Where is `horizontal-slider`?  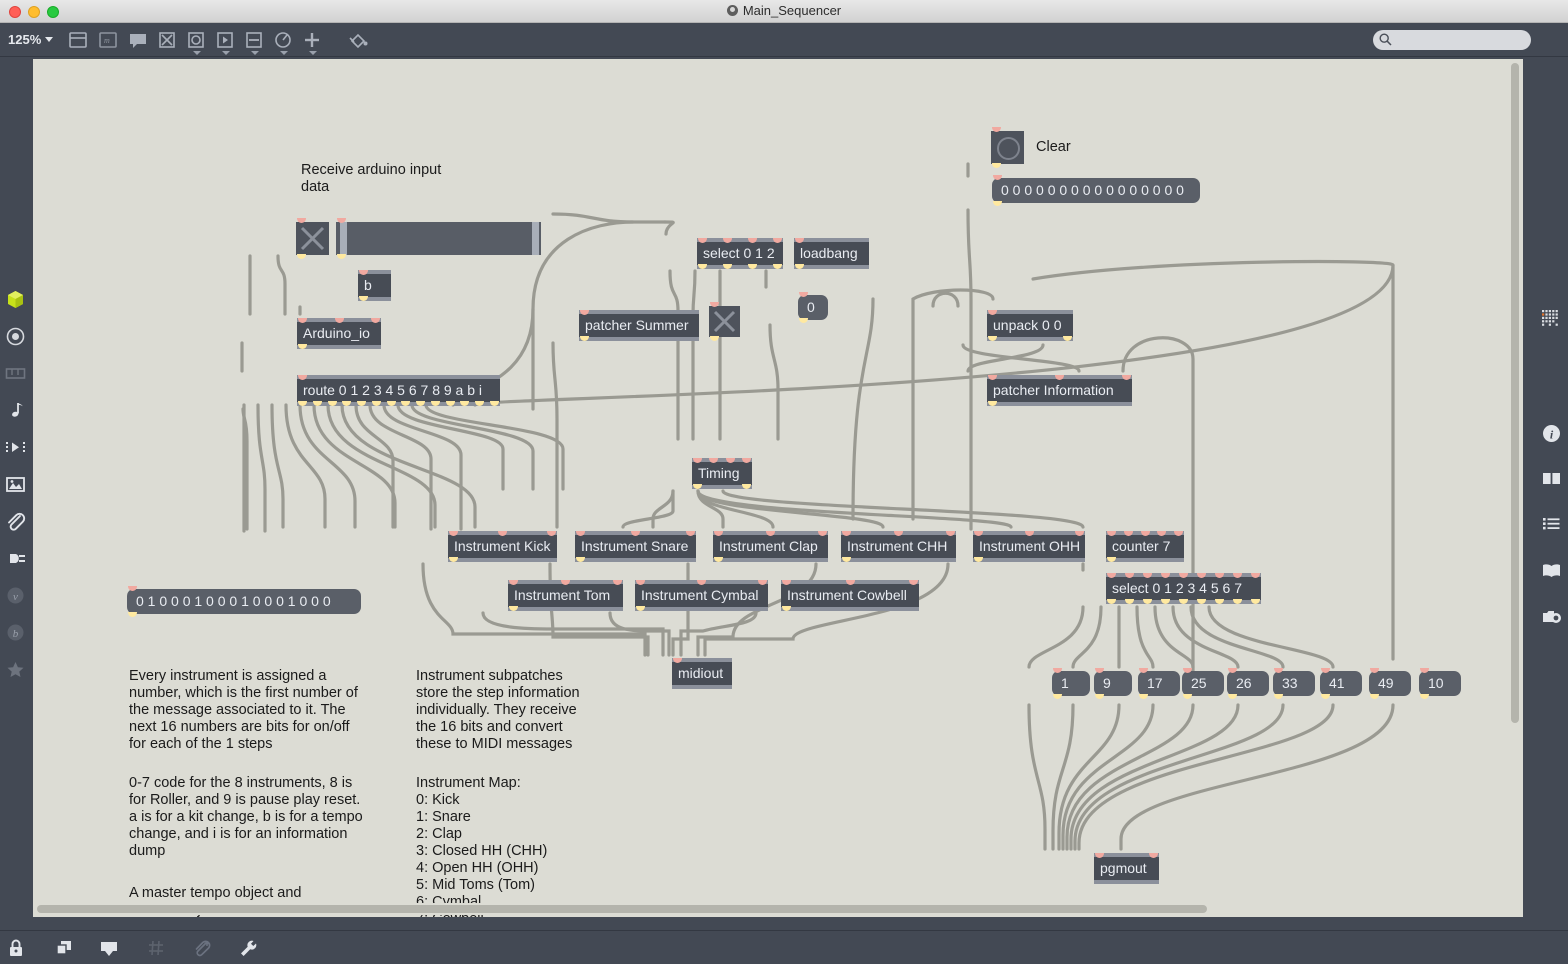
horizontal-slider is located at coordinates (438, 238).